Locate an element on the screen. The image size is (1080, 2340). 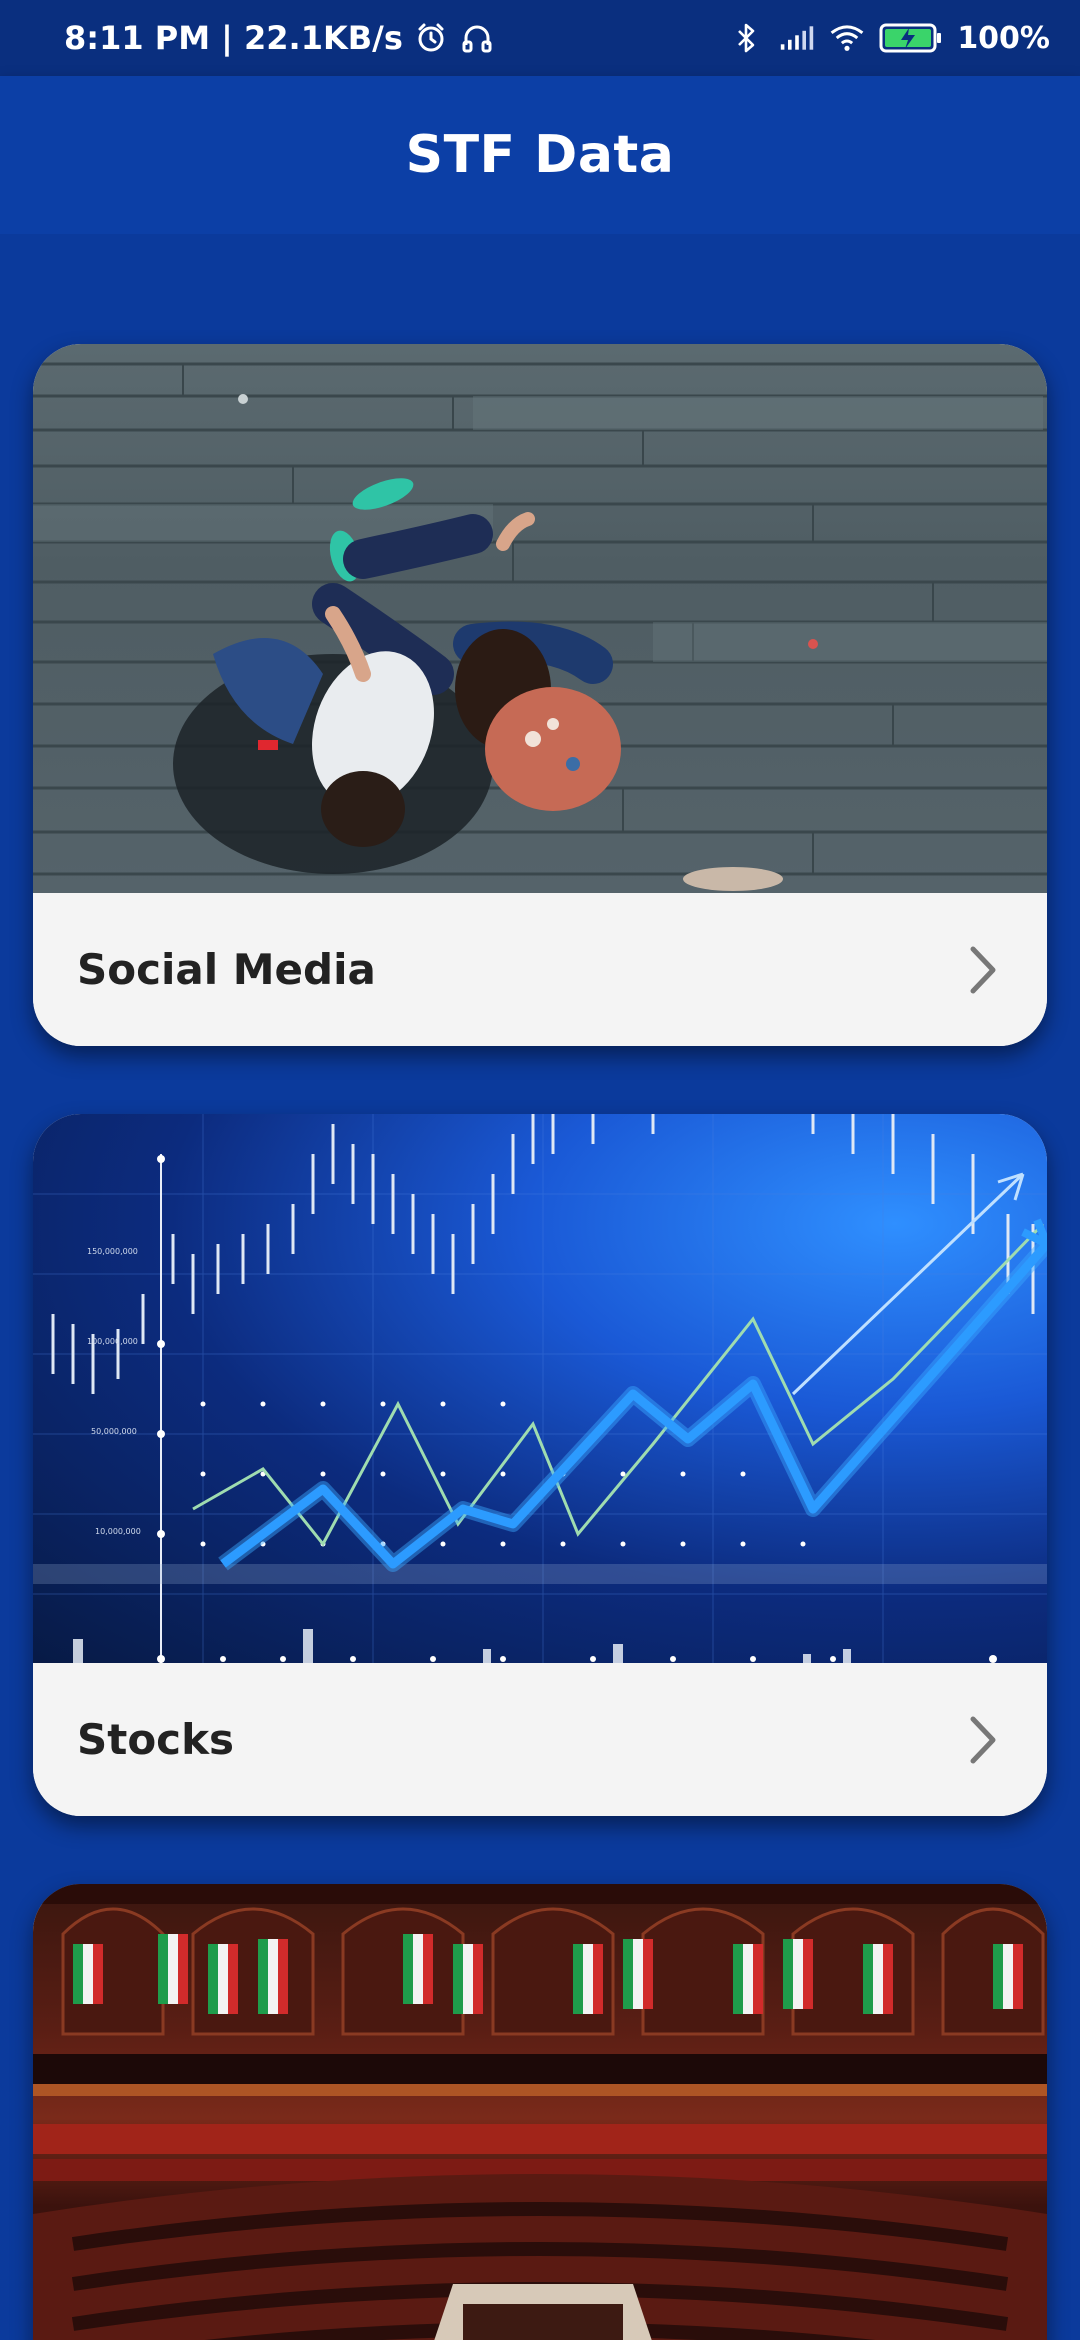
page-title: STF Data is located at coordinates (540, 155).